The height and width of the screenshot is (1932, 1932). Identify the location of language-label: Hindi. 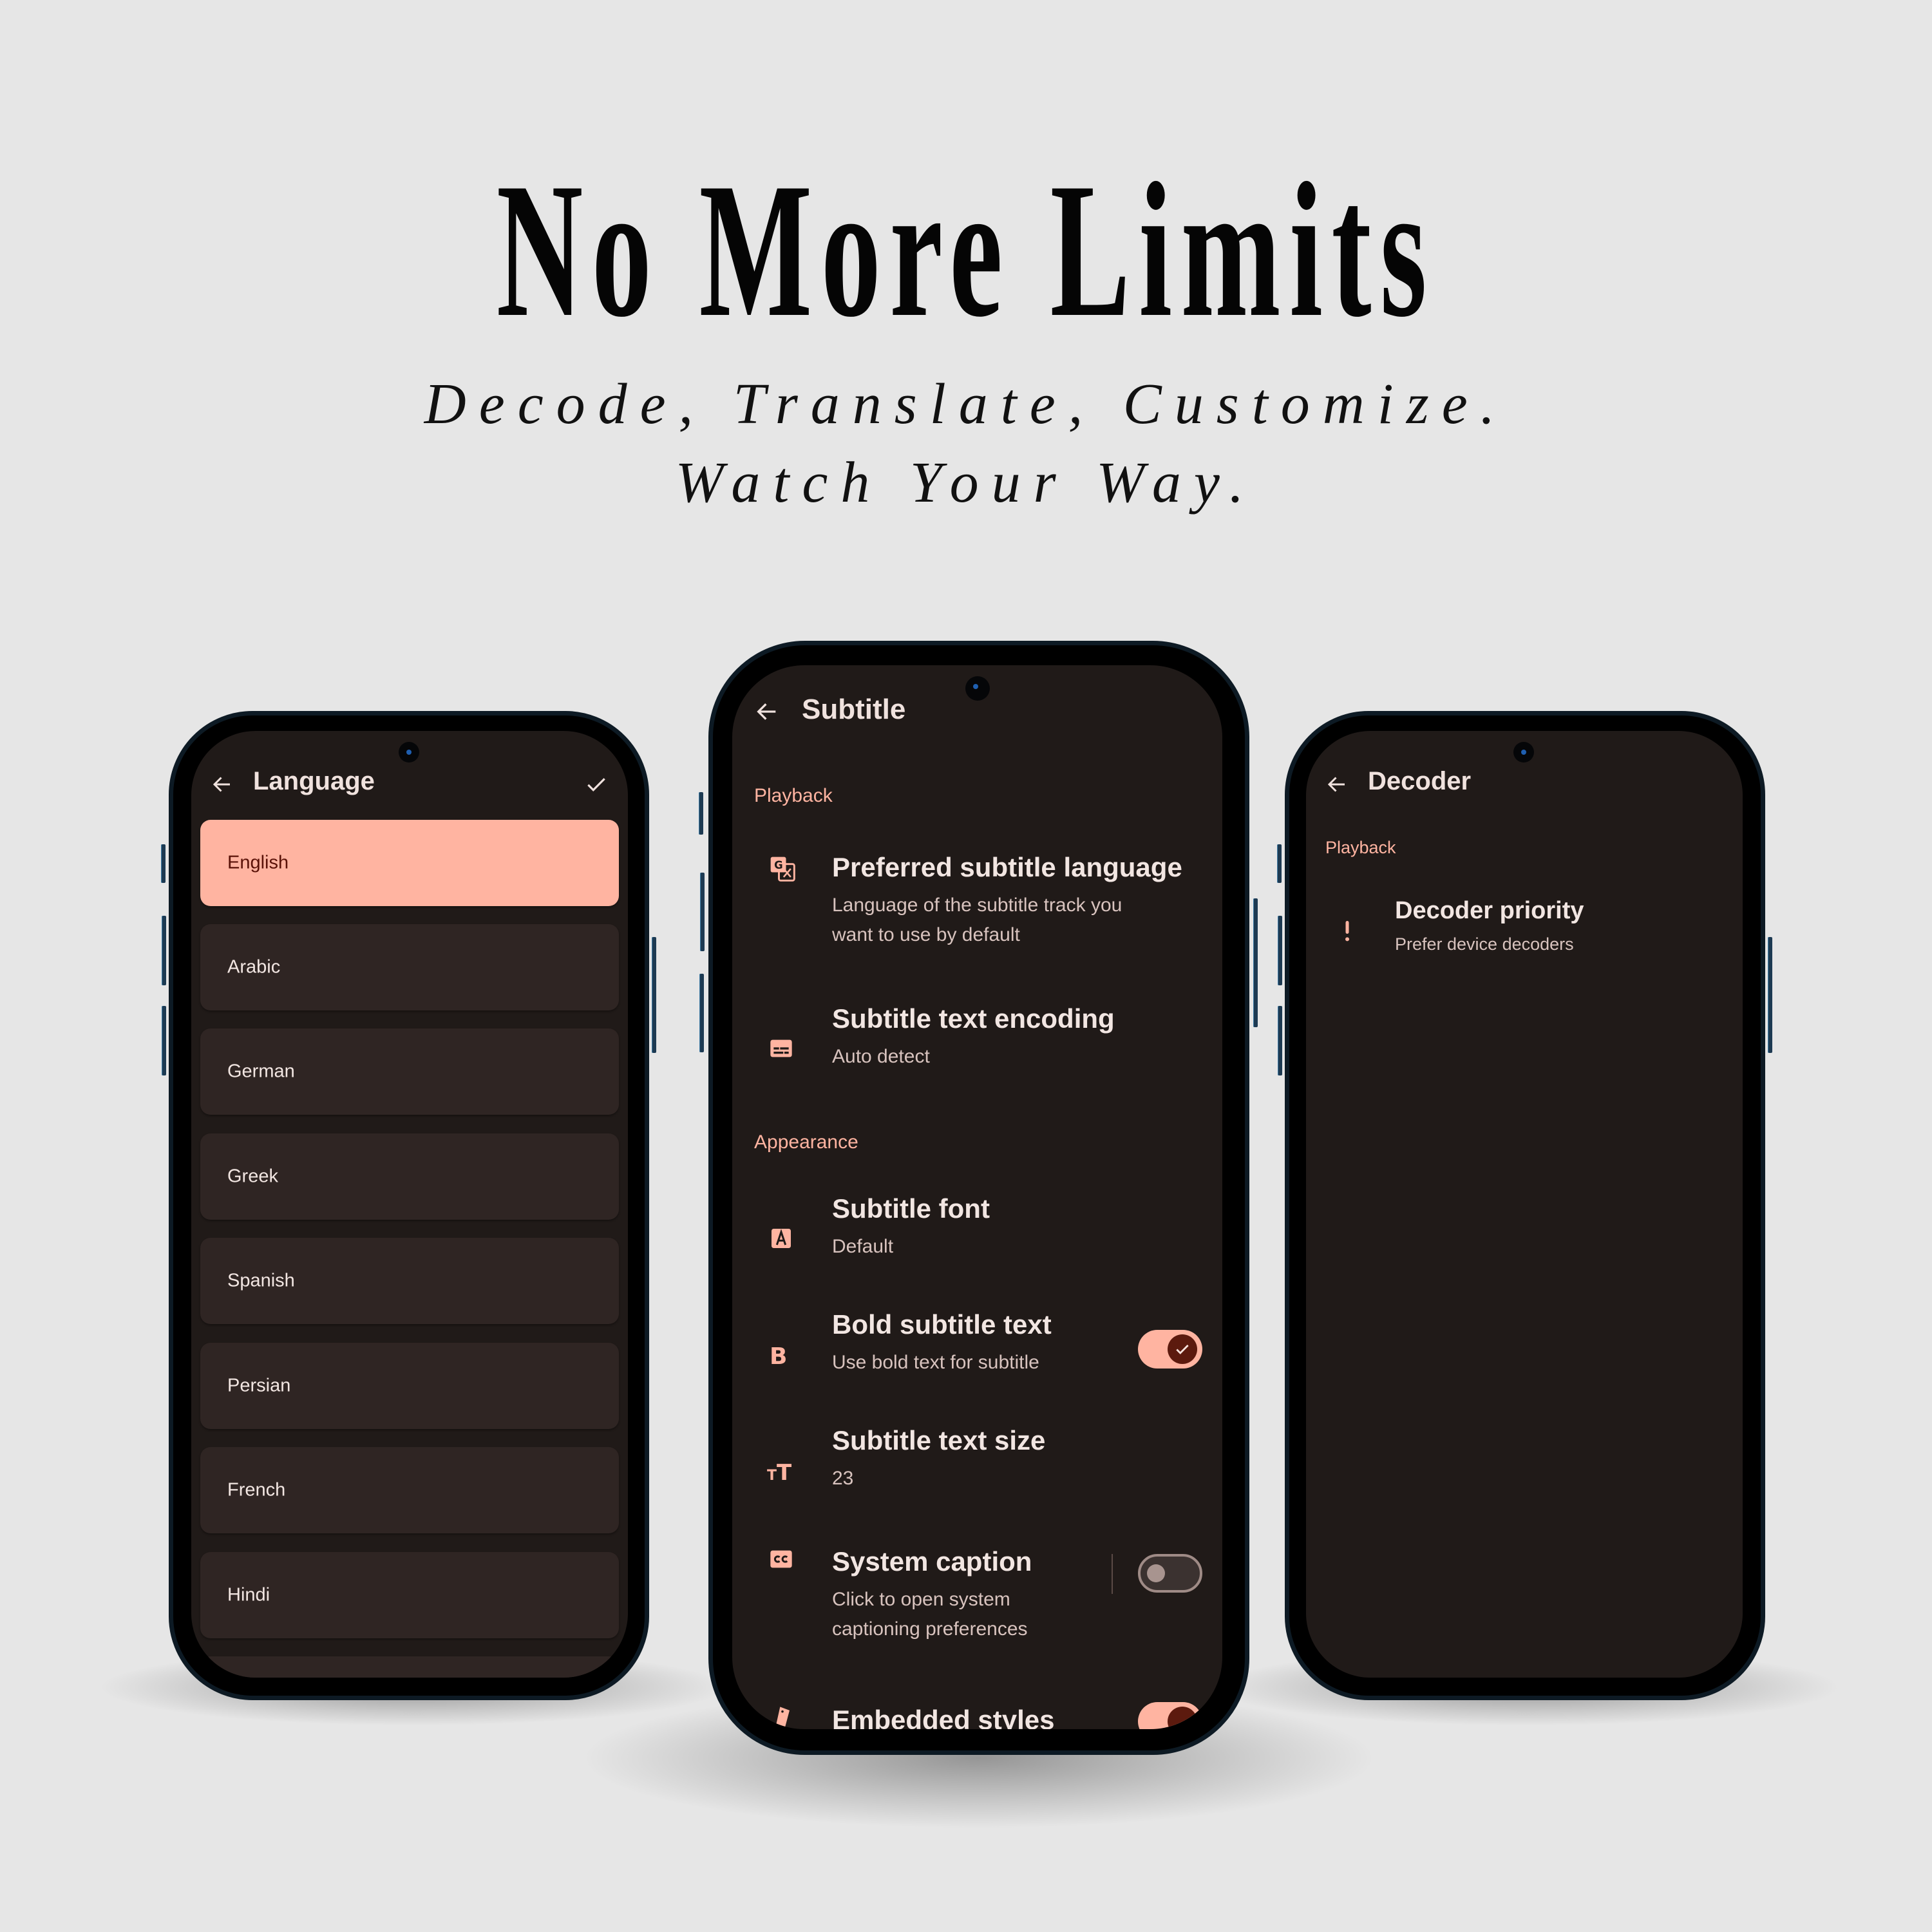
(248, 1595).